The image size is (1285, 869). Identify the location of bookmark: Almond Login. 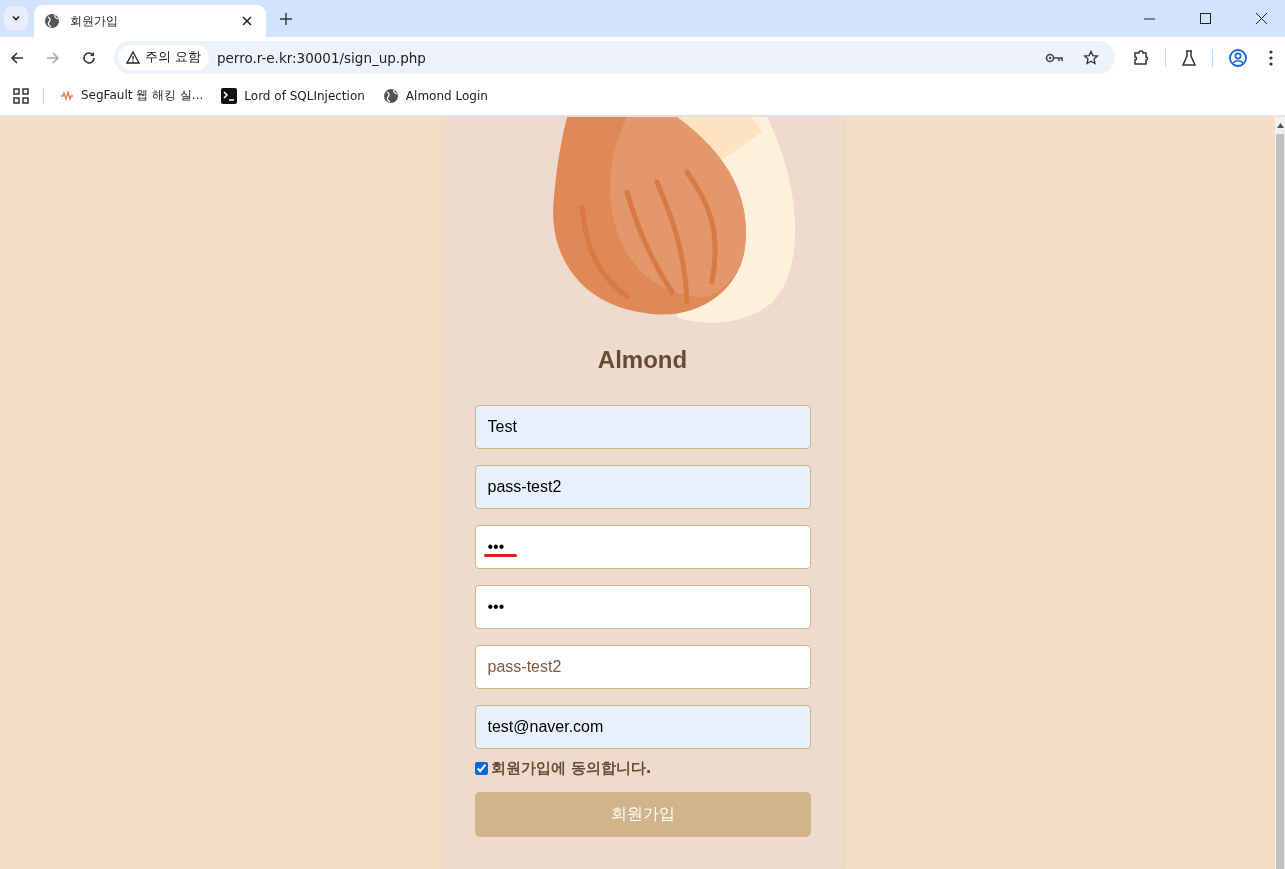
(435, 95).